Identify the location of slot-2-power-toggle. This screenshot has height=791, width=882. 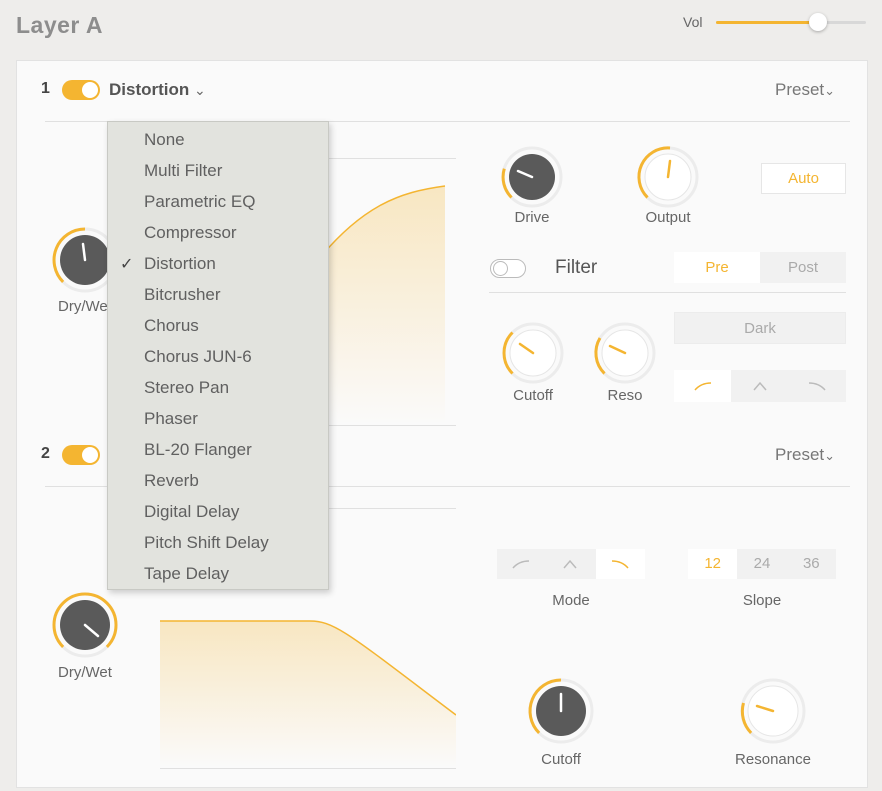
(81, 455).